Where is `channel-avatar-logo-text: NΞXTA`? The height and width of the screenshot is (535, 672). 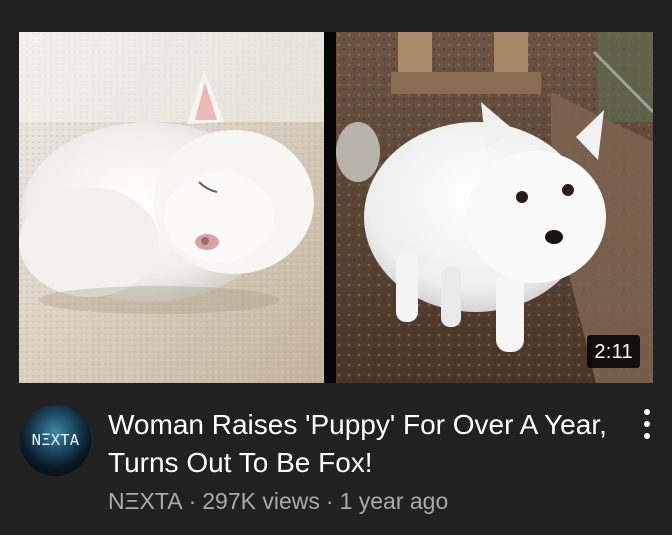 channel-avatar-logo-text: NΞXTA is located at coordinates (55, 440).